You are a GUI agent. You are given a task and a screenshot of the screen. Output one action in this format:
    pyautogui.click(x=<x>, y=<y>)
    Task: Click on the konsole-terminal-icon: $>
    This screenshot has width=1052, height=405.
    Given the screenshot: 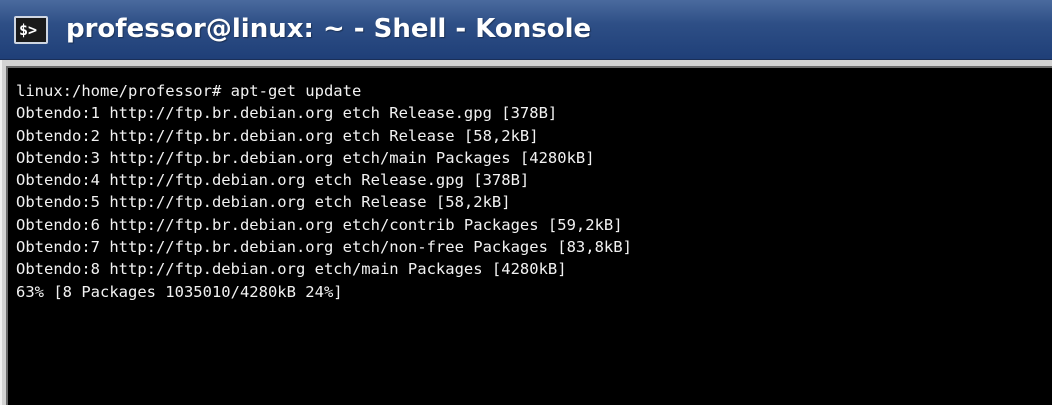 What is the action you would take?
    pyautogui.click(x=31, y=30)
    